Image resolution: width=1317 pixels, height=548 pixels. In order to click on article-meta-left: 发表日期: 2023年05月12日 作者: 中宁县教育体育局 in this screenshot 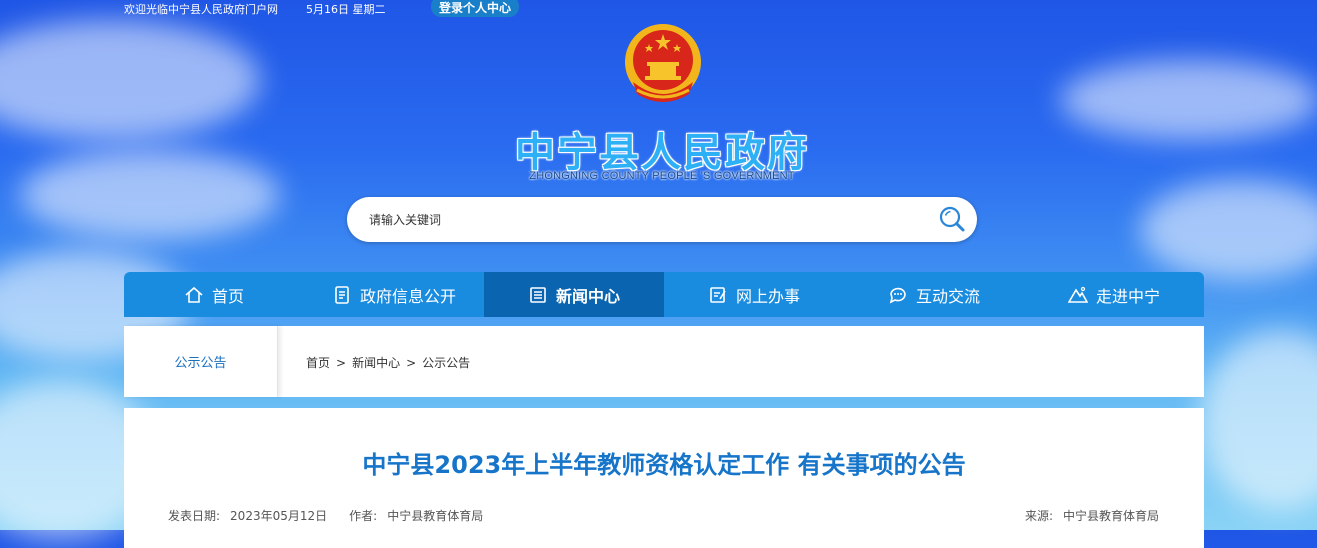, I will do `click(325, 515)`.